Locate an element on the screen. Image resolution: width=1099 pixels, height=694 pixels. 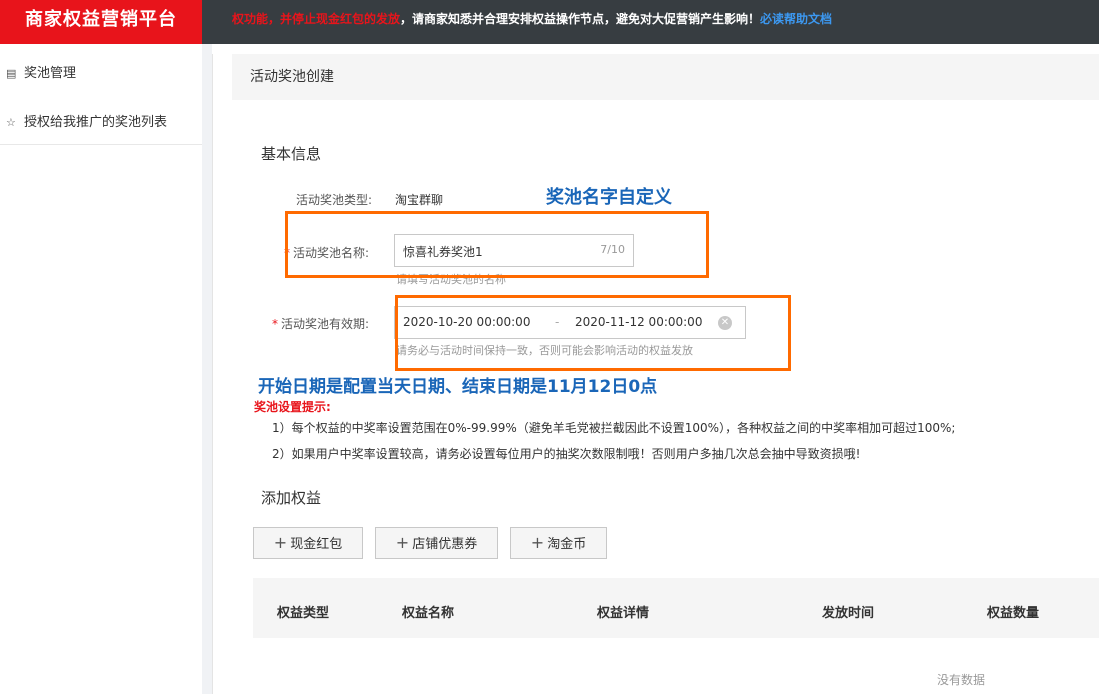
add-cash-redpacket-button: + 现金红包 is located at coordinates (308, 543).